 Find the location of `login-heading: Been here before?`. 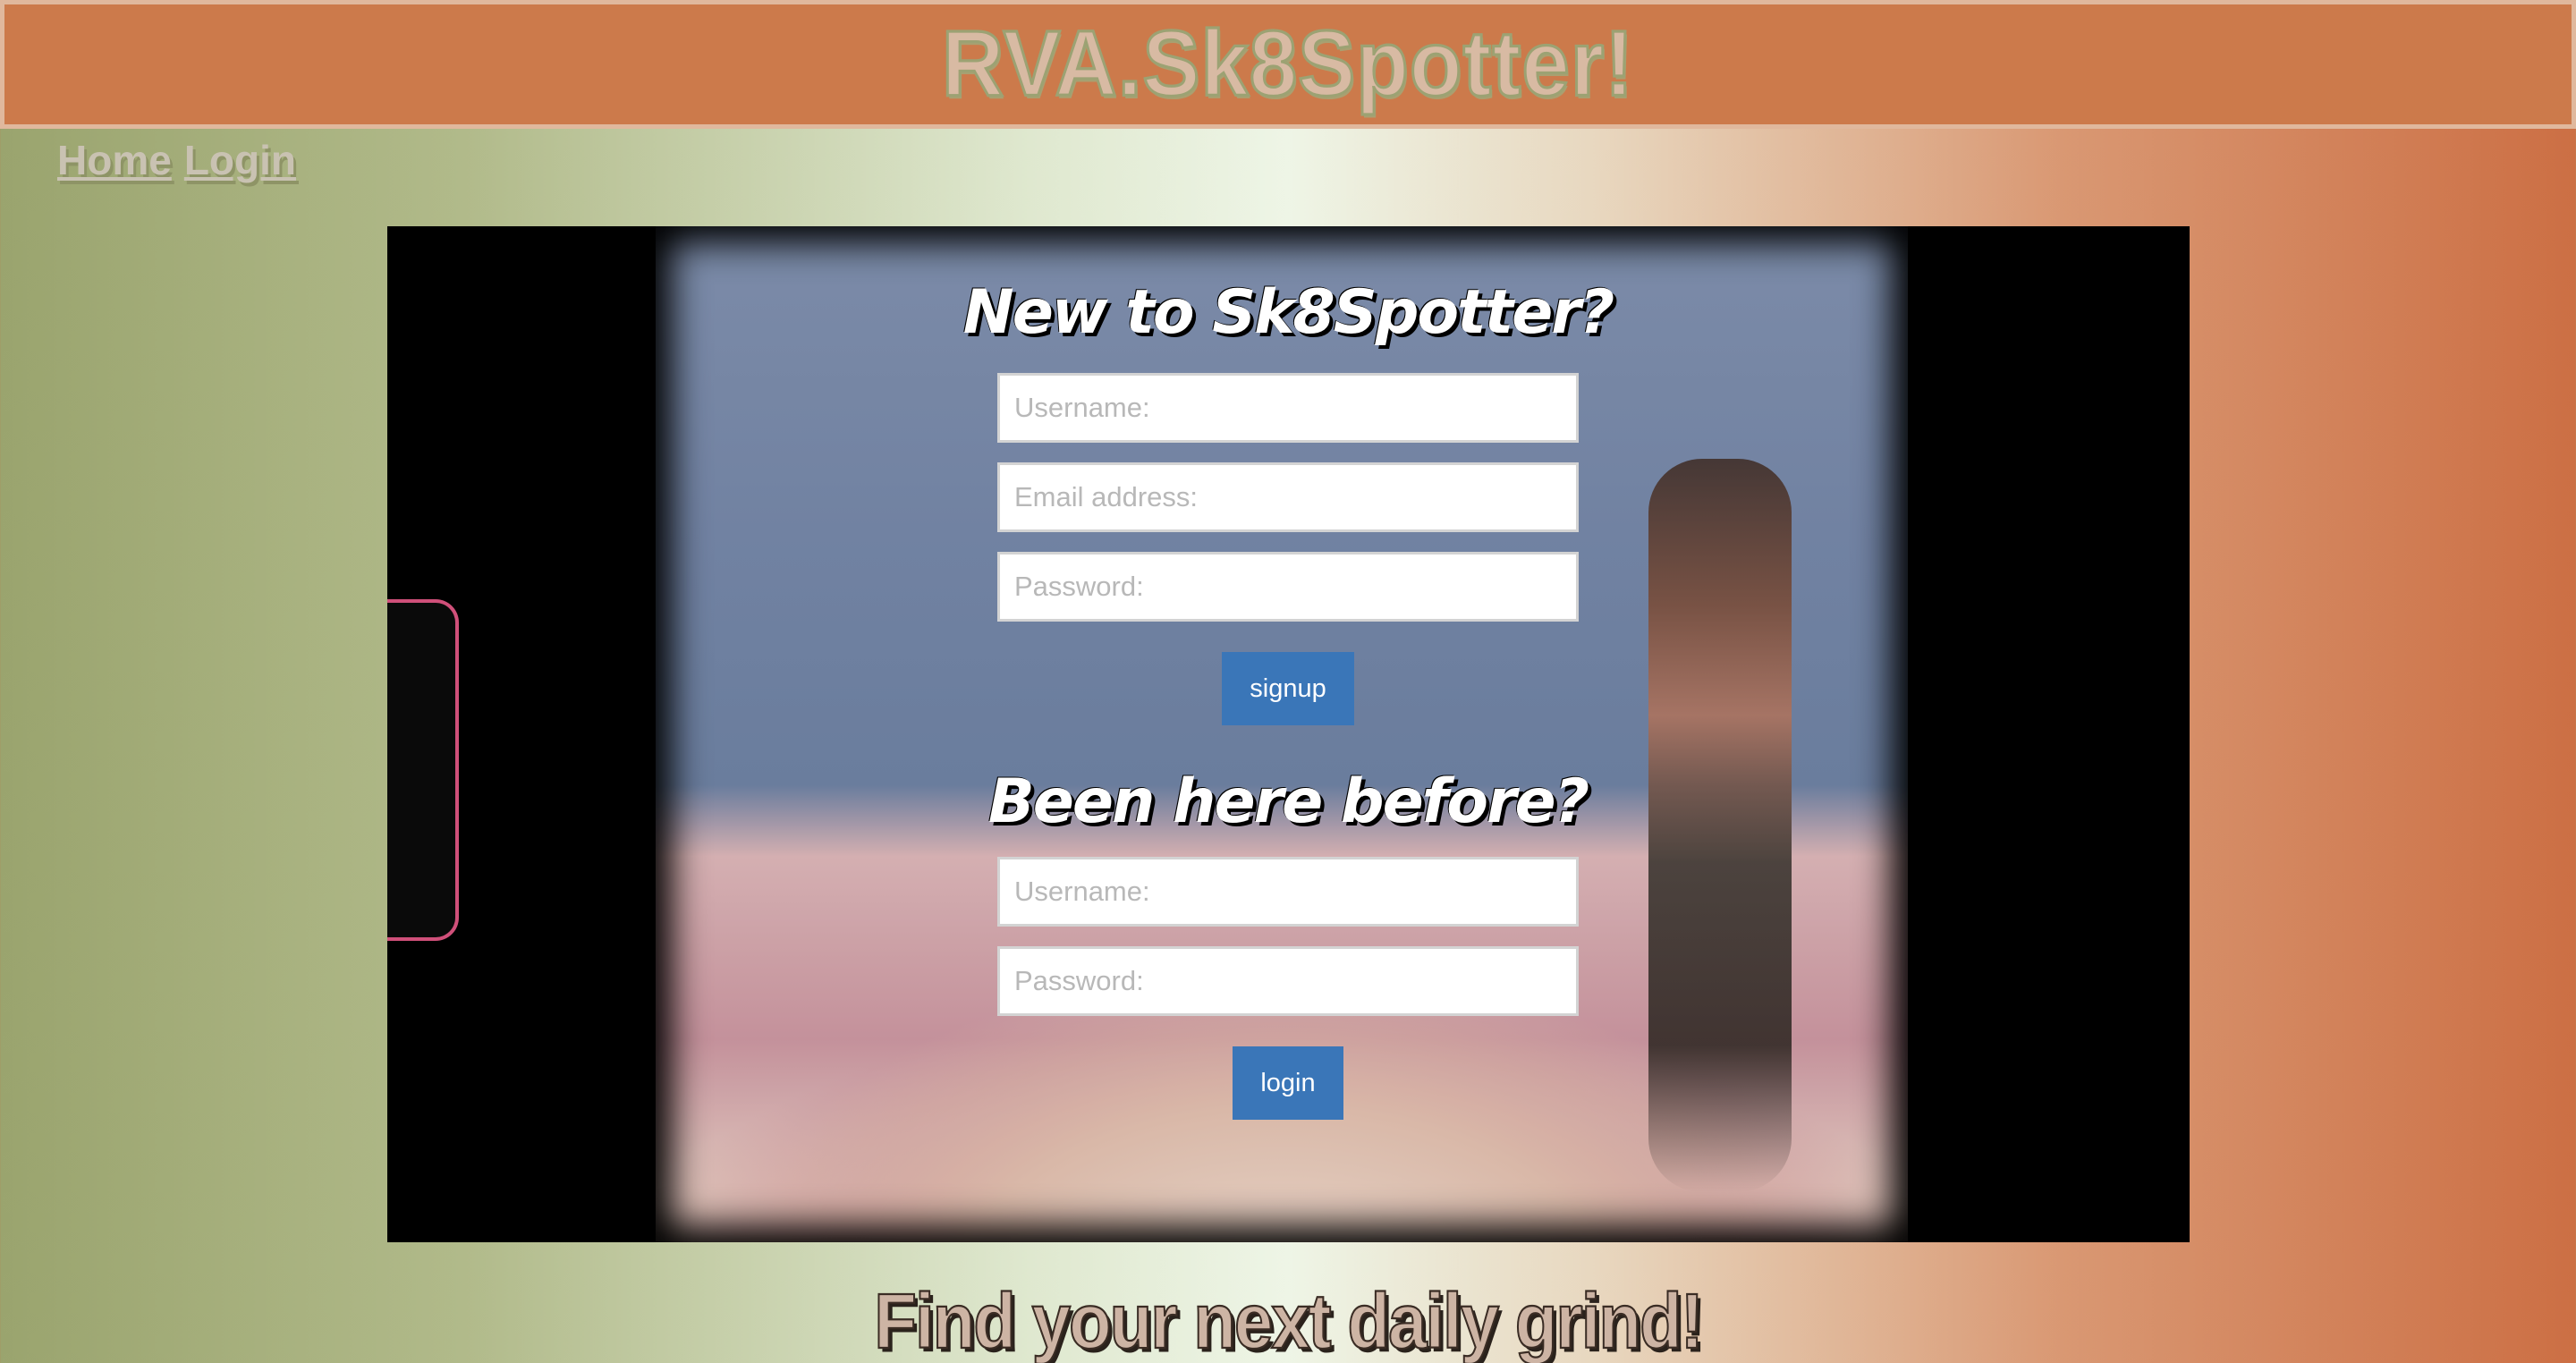

login-heading: Been here before? is located at coordinates (1288, 802).